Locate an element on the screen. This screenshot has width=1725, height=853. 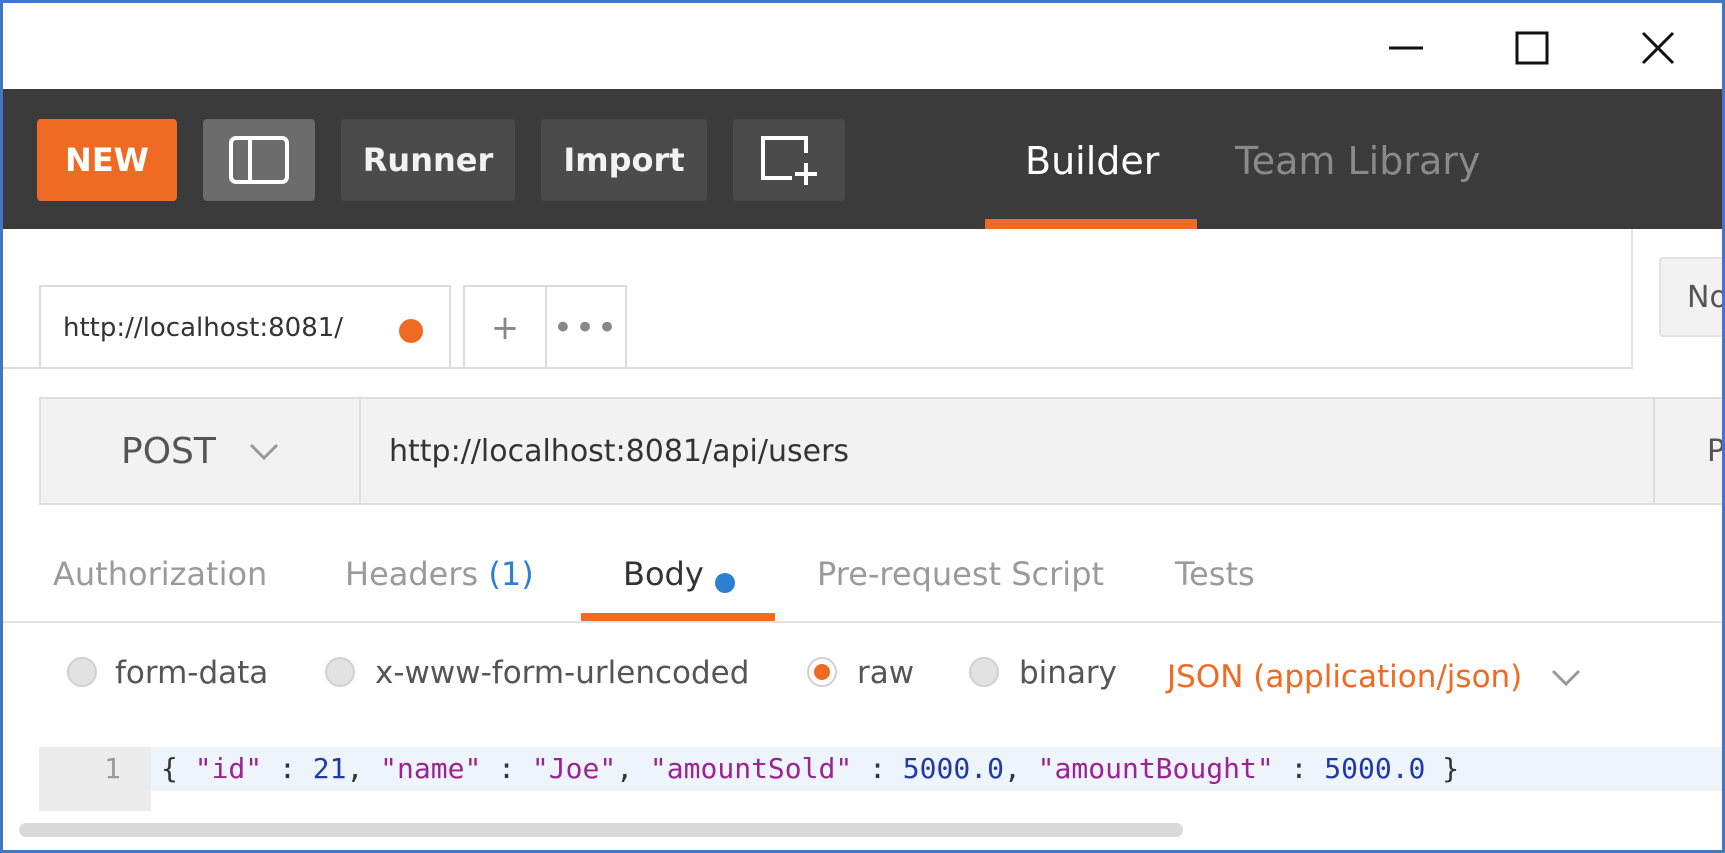
radio-urlencoded is located at coordinates (340, 672).